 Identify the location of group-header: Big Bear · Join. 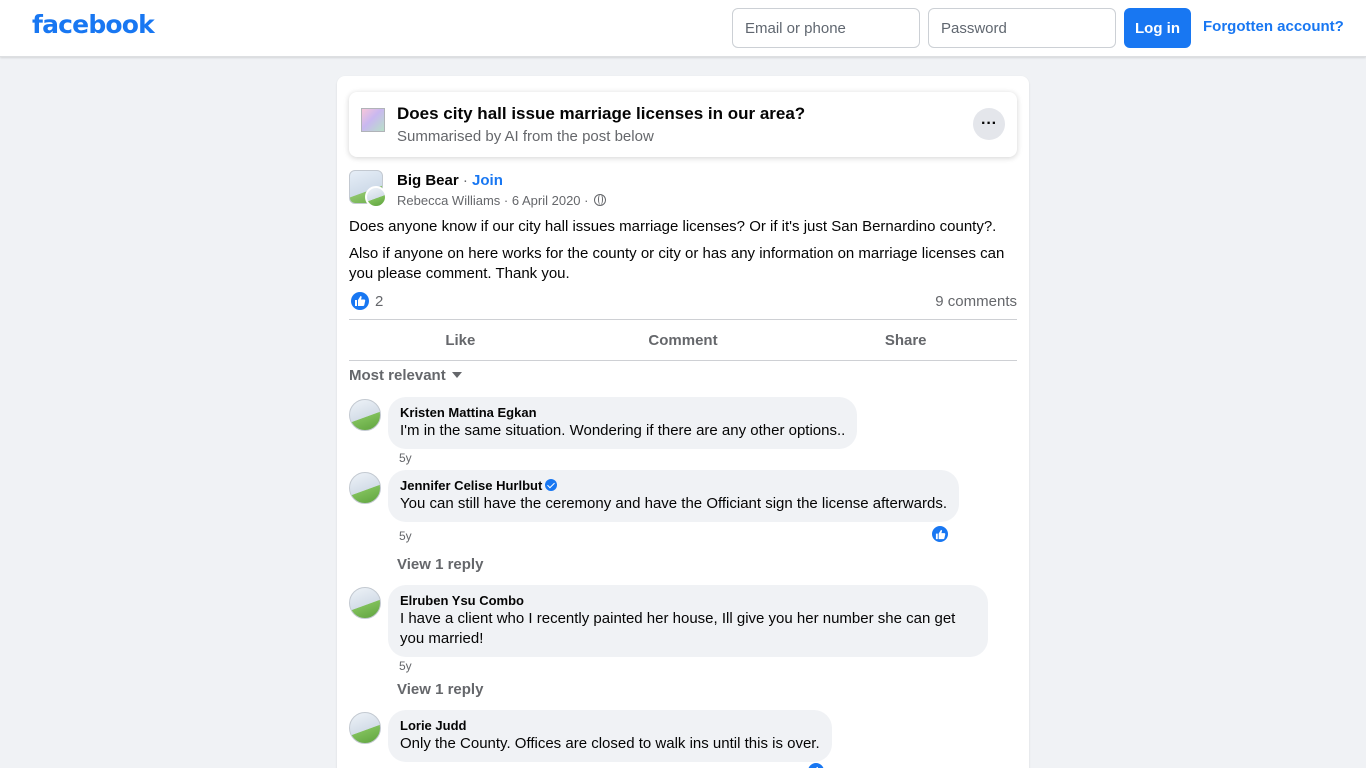
(450, 180).